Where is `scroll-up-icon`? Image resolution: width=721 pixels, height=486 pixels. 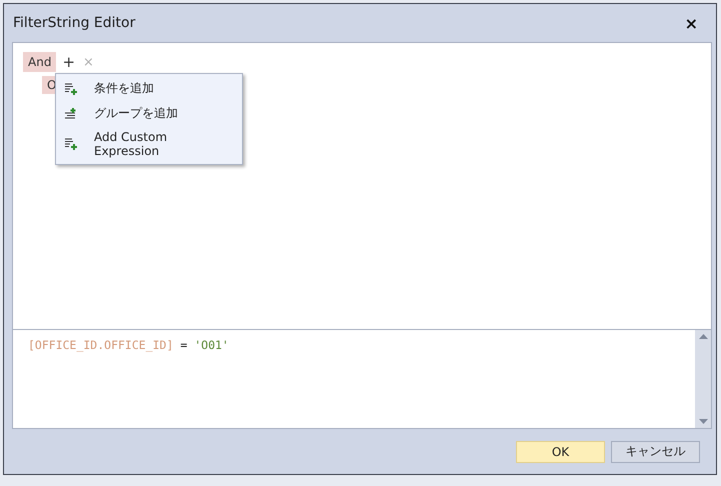 scroll-up-icon is located at coordinates (703, 336).